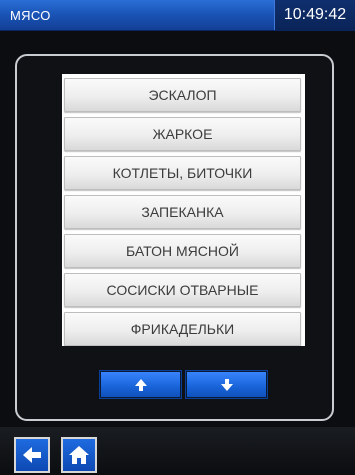  I want to click on scroll-up-button, so click(140, 384).